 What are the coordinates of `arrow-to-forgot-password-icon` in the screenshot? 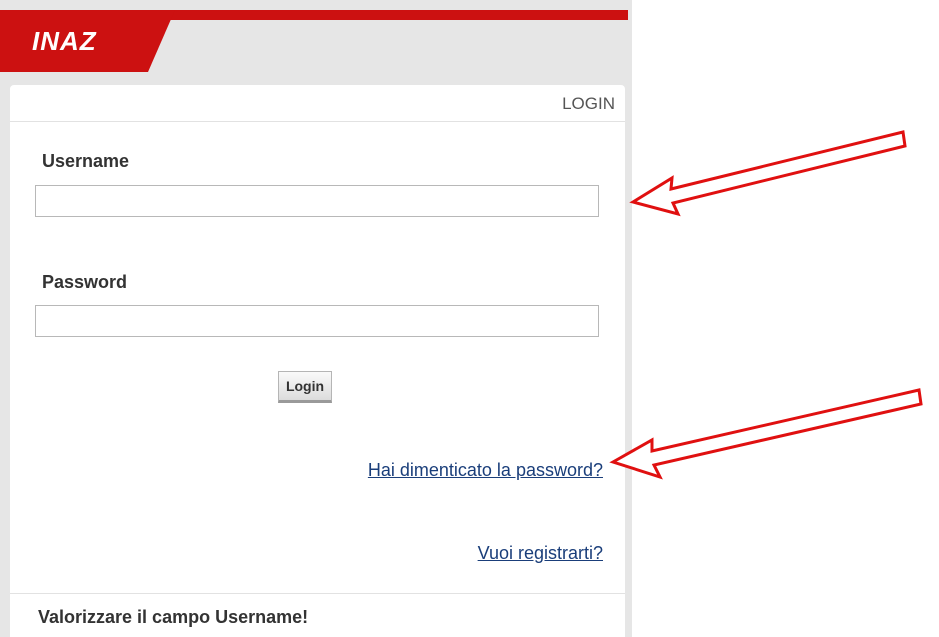 It's located at (766, 434).